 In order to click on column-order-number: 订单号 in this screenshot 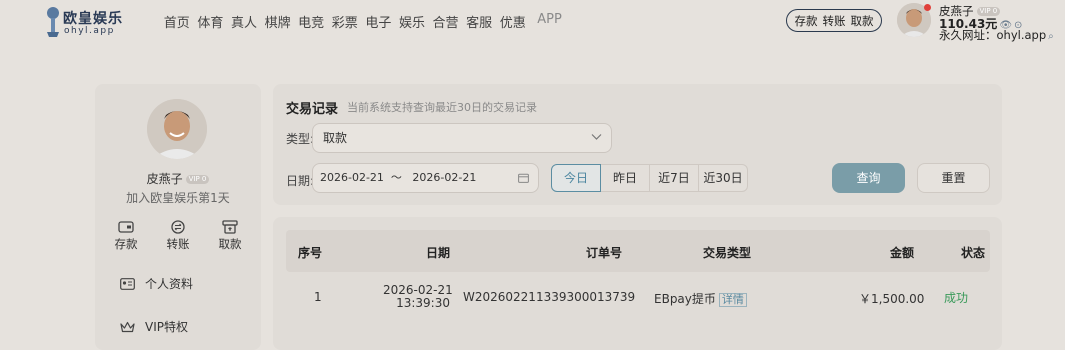, I will do `click(604, 253)`.